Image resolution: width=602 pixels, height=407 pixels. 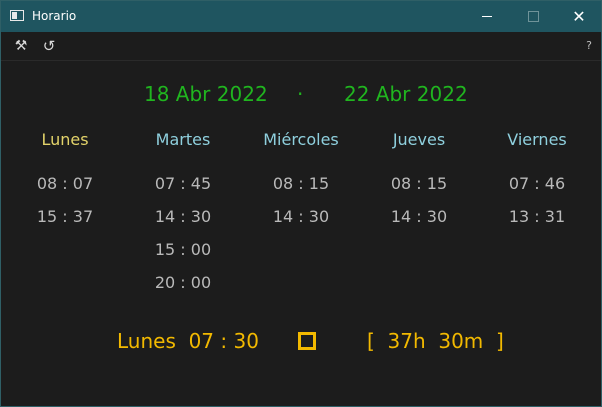 I want to click on close-button: ✕, so click(x=579, y=16).